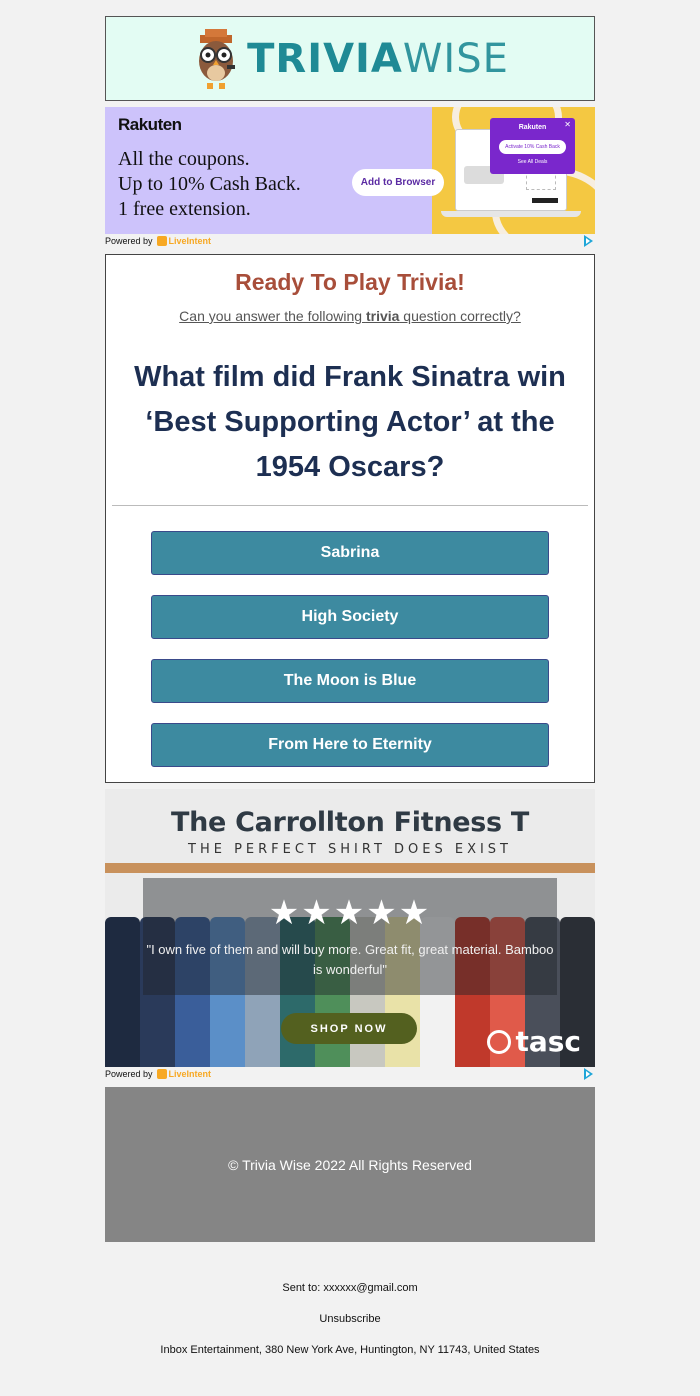 The width and height of the screenshot is (700, 1396). What do you see at coordinates (350, 553) in the screenshot?
I see `answer-button-sabrina: Sabrina` at bounding box center [350, 553].